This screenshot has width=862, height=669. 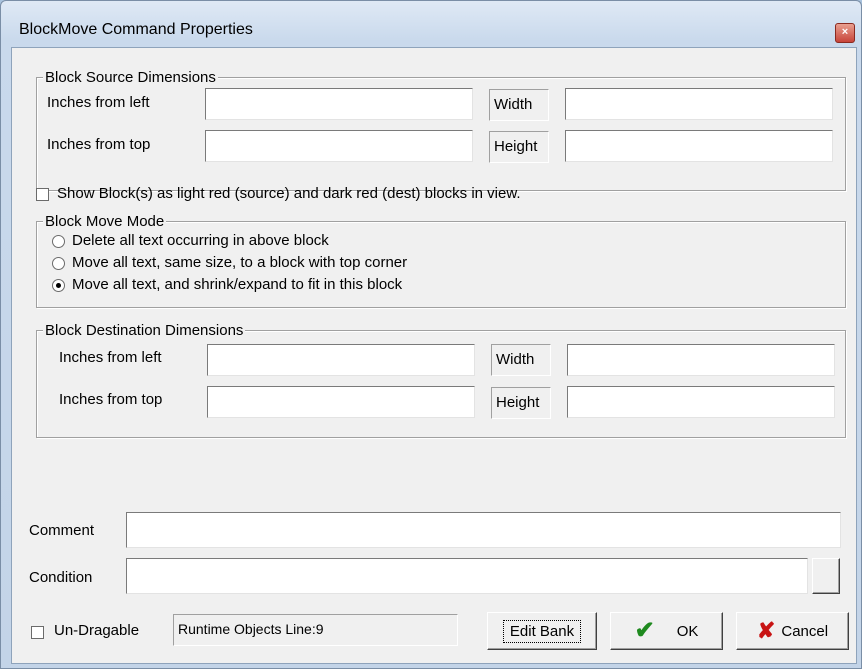 What do you see at coordinates (666, 631) in the screenshot?
I see `ok-button: ✔ OK` at bounding box center [666, 631].